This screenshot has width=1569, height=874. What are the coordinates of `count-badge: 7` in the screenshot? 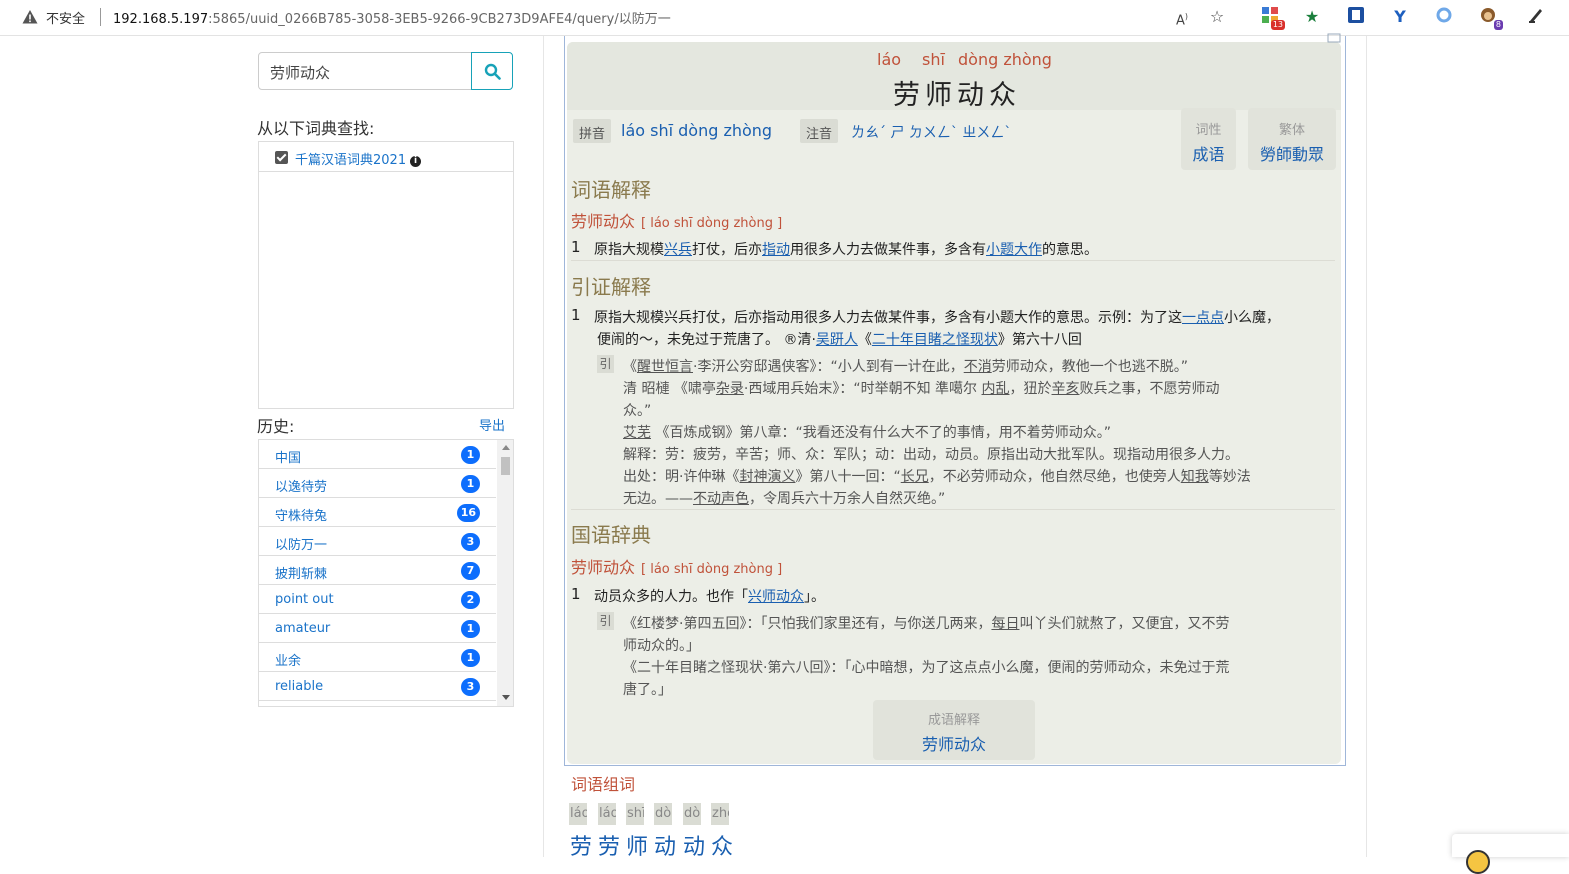 It's located at (470, 571).